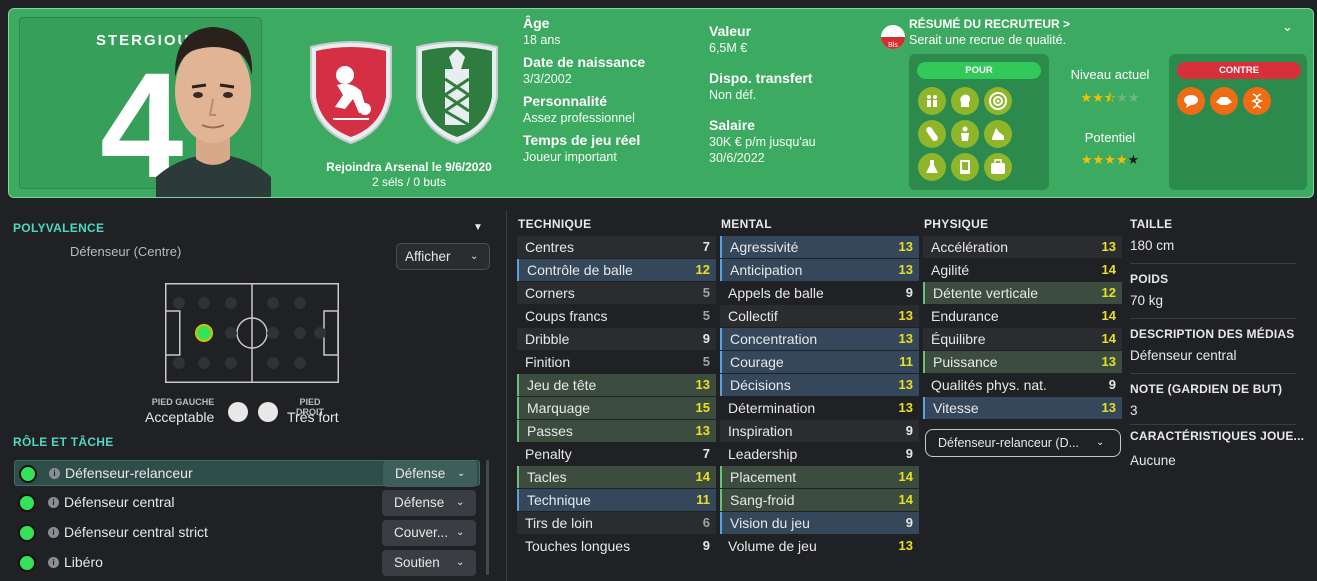  I want to click on attribute-row: Marquage 15, so click(616, 408).